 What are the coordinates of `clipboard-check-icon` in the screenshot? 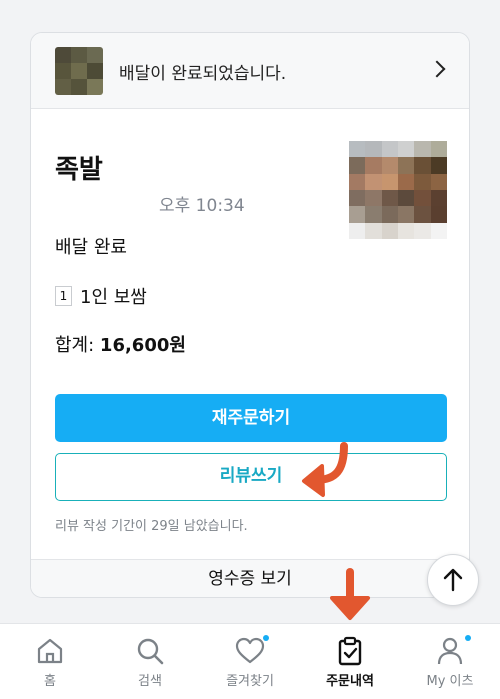 It's located at (350, 651).